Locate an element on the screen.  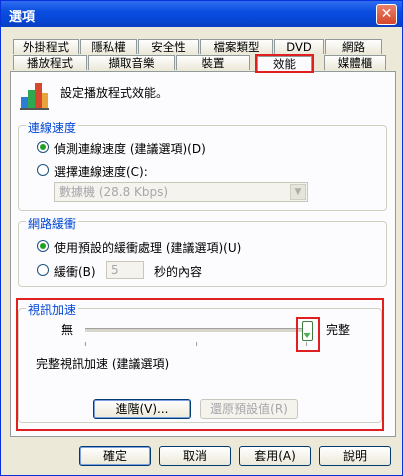
detect-speed-label: 偵測連線速度 (建議選項)(D) is located at coordinates (130, 148).